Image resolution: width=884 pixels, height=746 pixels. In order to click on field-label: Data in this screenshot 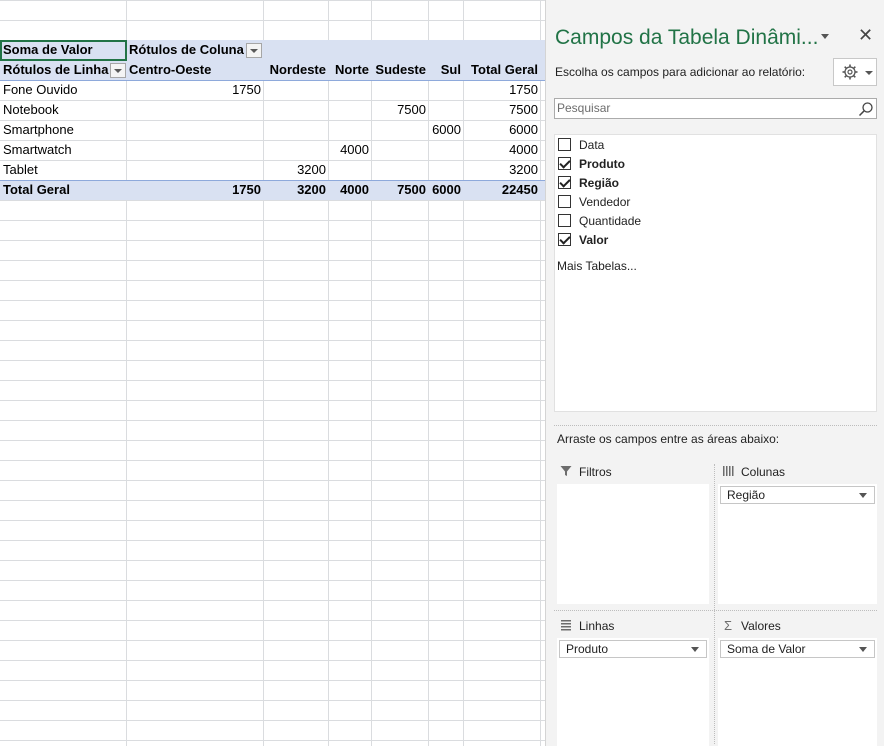, I will do `click(592, 144)`.